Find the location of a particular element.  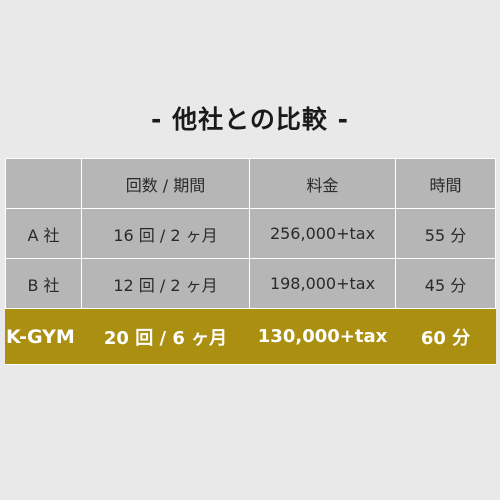

page-title: - 他社との比較 - is located at coordinates (250, 119).